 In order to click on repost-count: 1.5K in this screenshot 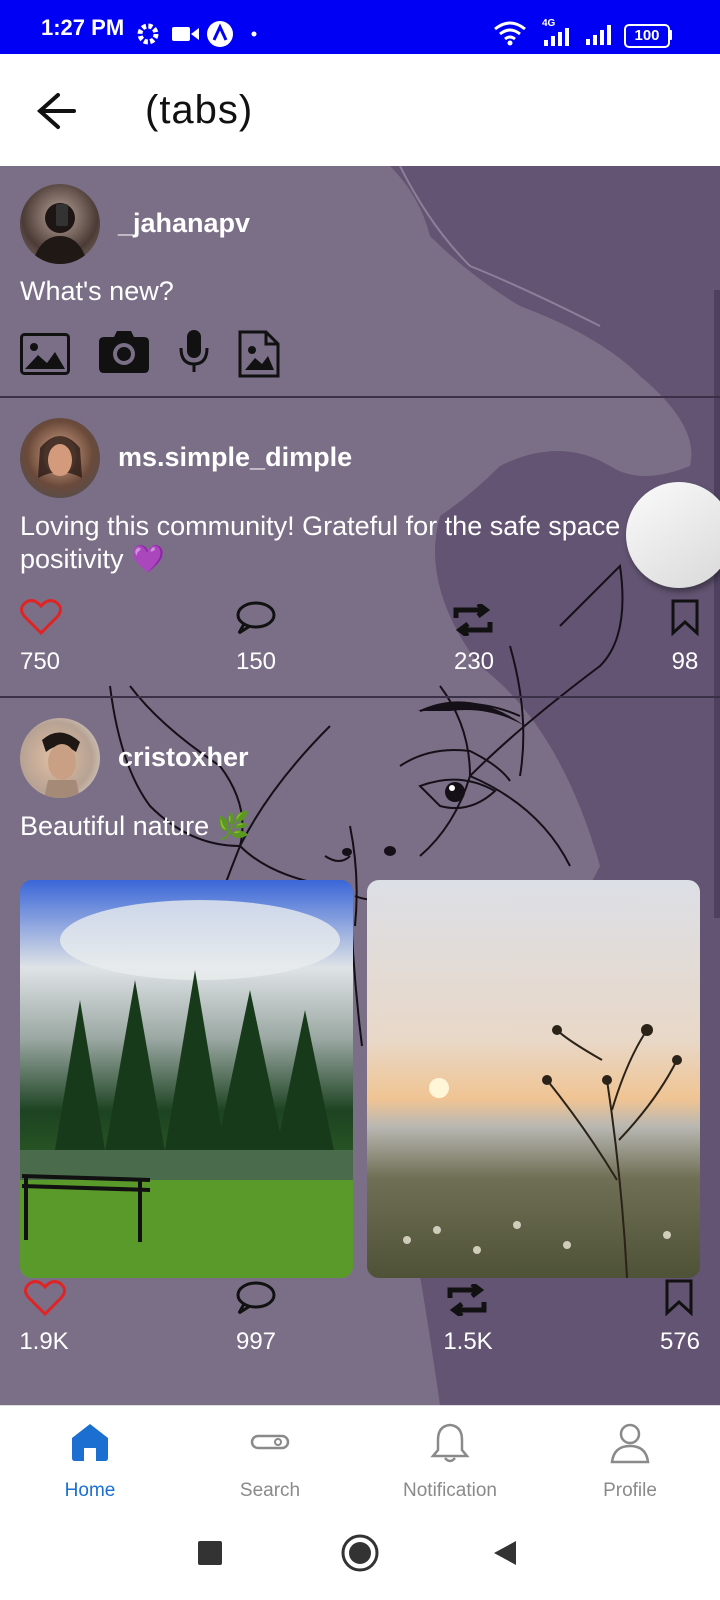, I will do `click(468, 1341)`.